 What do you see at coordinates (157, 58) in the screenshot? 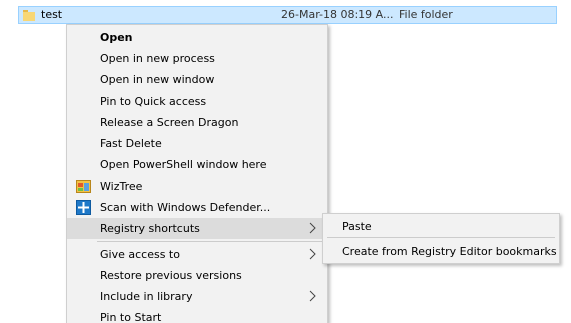
I see `menu-item-label: Open in new process` at bounding box center [157, 58].